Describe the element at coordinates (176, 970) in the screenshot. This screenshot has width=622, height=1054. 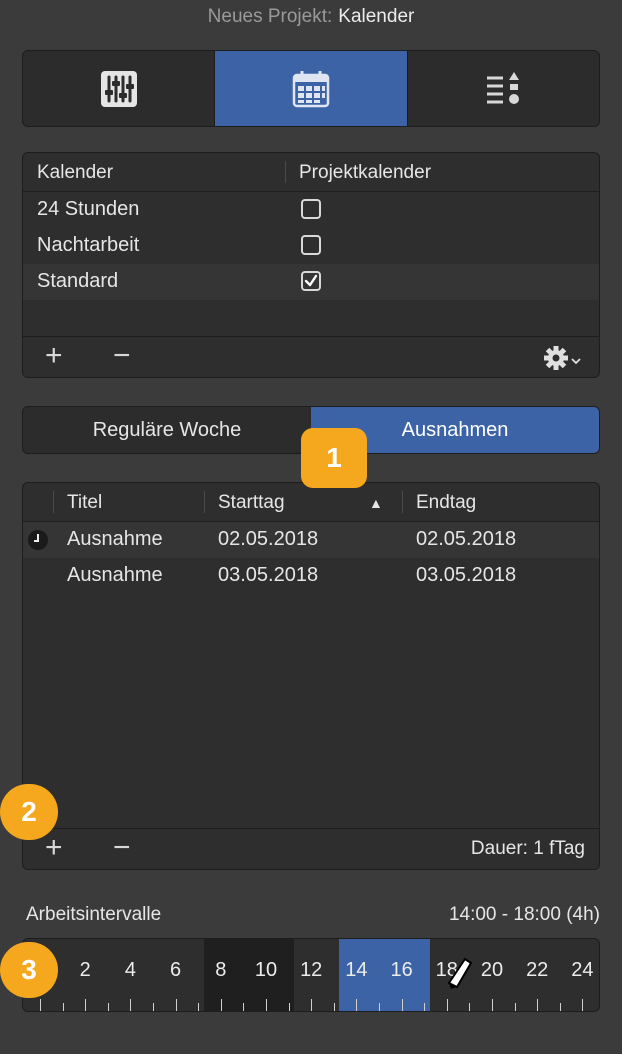
I see `hour-label: 6` at that location.